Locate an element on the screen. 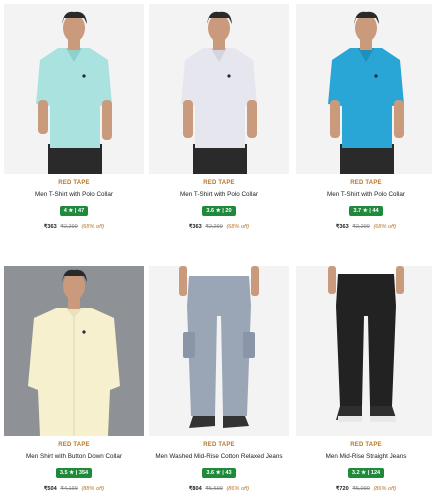 The width and height of the screenshot is (432, 500). cream-button-down-shirt-image is located at coordinates (74, 351).